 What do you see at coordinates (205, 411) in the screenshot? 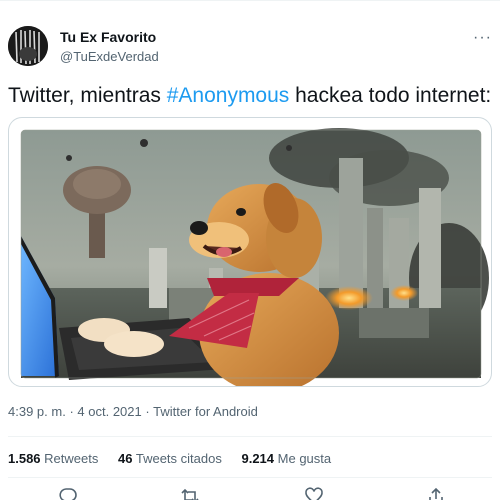
I see `tweet-source: Twitter for Android` at bounding box center [205, 411].